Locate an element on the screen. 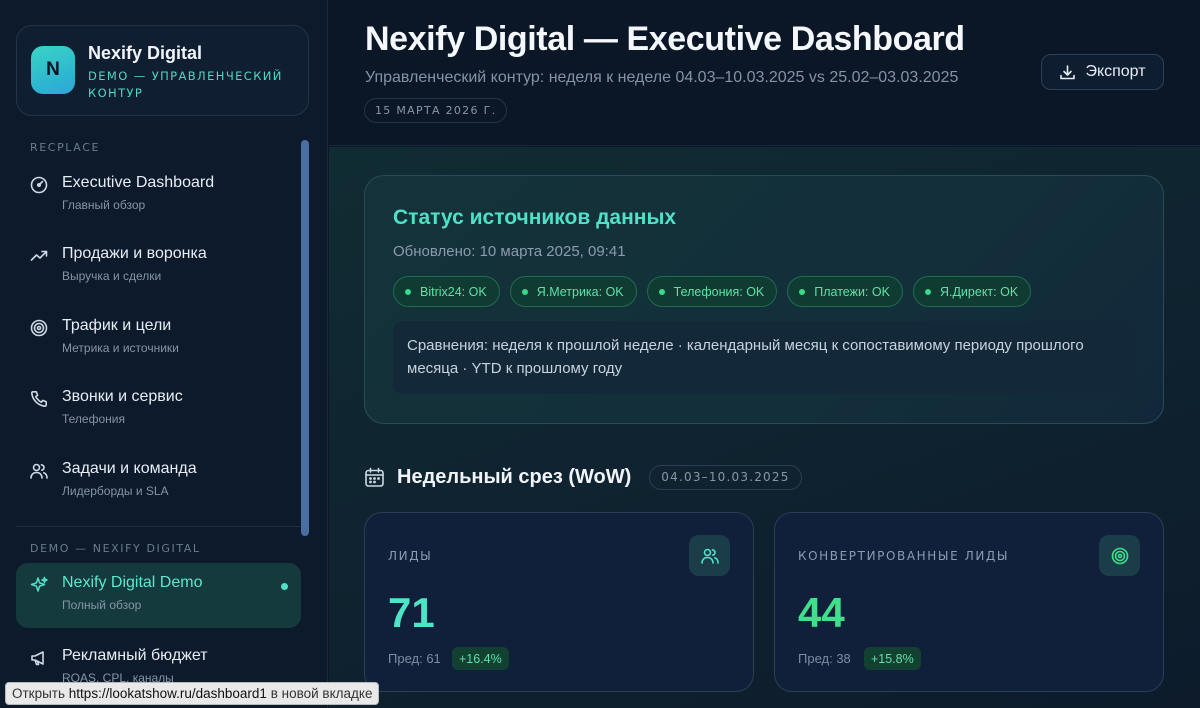  sidebar-section-label: DEMO — NEXIFY DIGITAL is located at coordinates (115, 548).